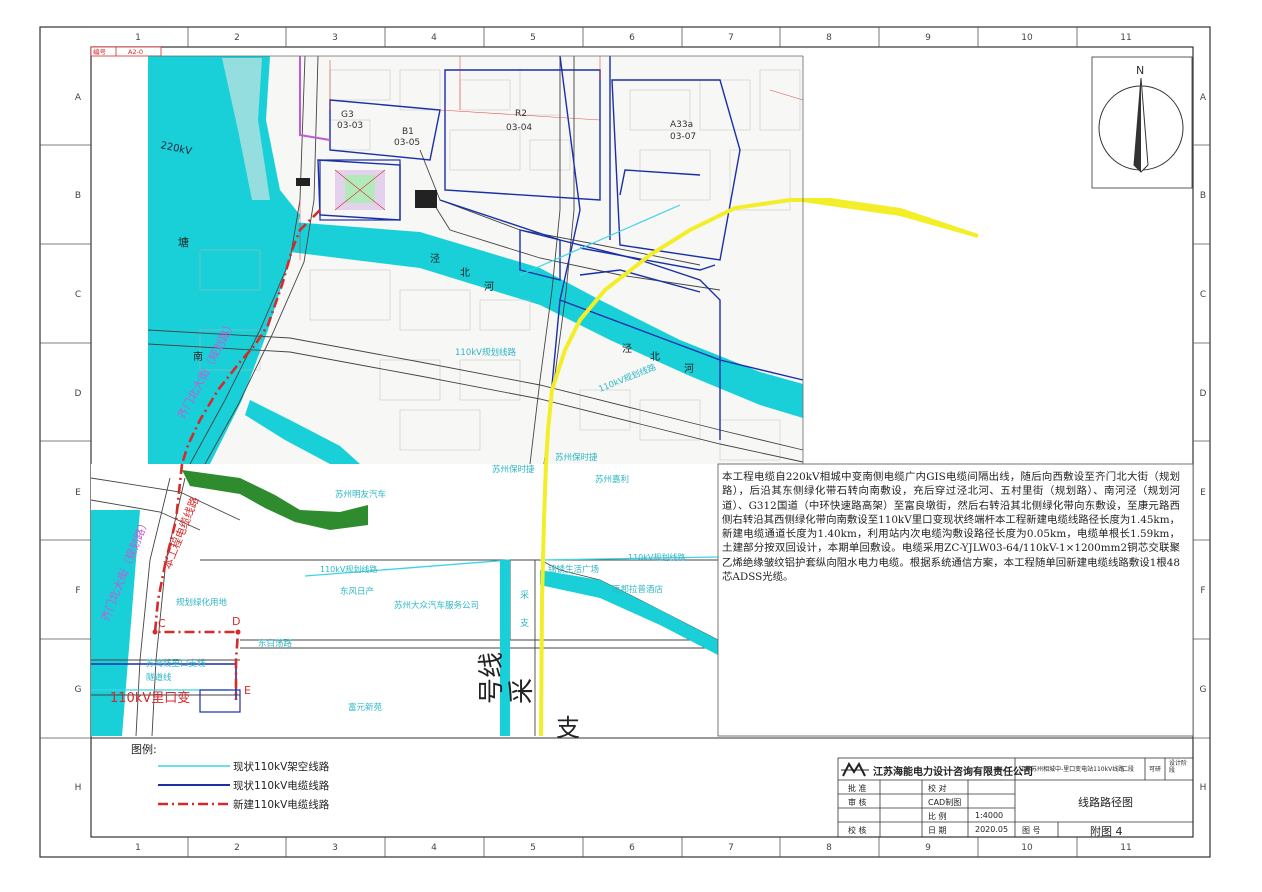 Image resolution: width=1262 pixels, height=892 pixels. Describe the element at coordinates (1031, 830) in the screenshot. I see `drawing-no-label: 图 号` at that location.